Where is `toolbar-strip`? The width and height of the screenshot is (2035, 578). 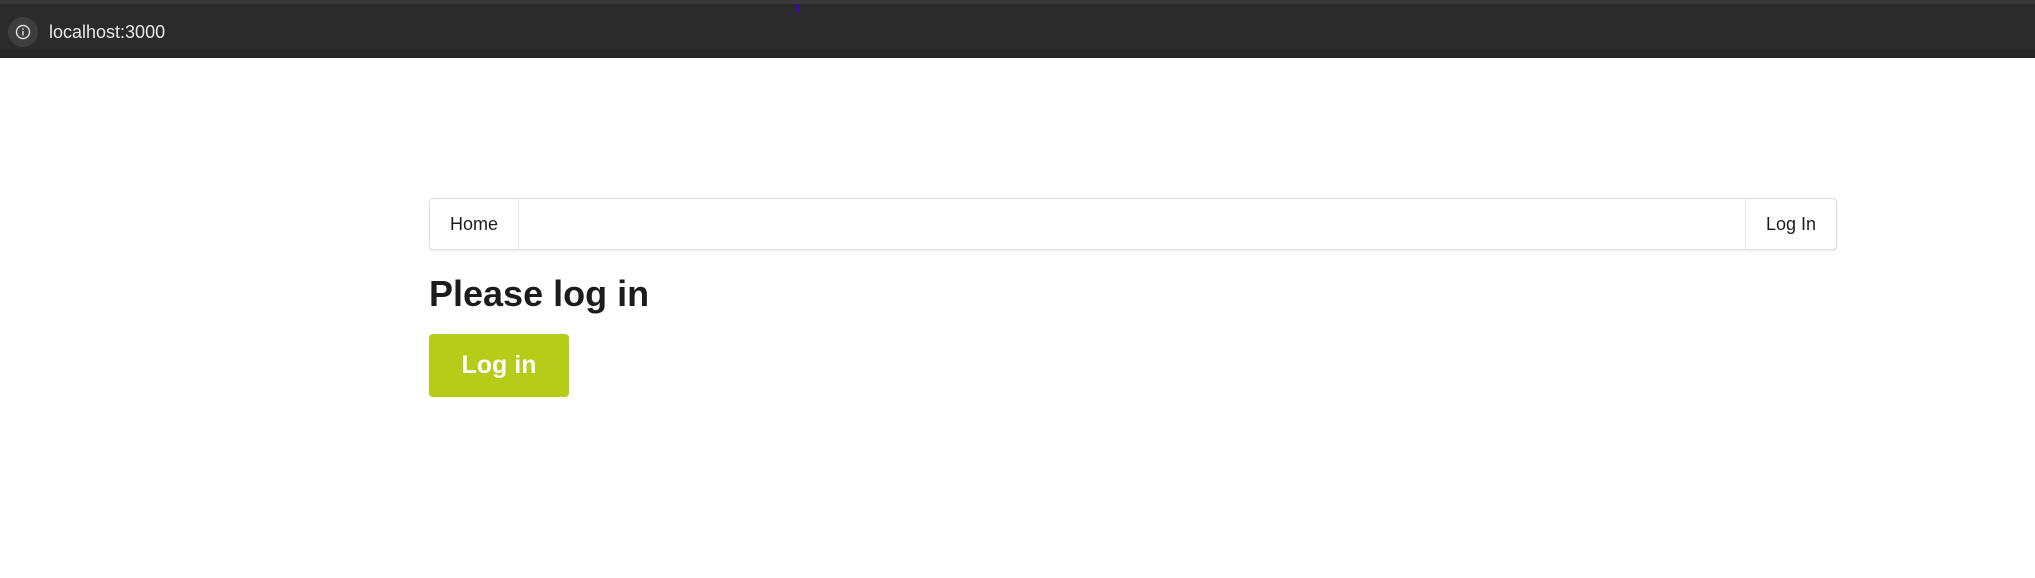
toolbar-strip is located at coordinates (1017, 54).